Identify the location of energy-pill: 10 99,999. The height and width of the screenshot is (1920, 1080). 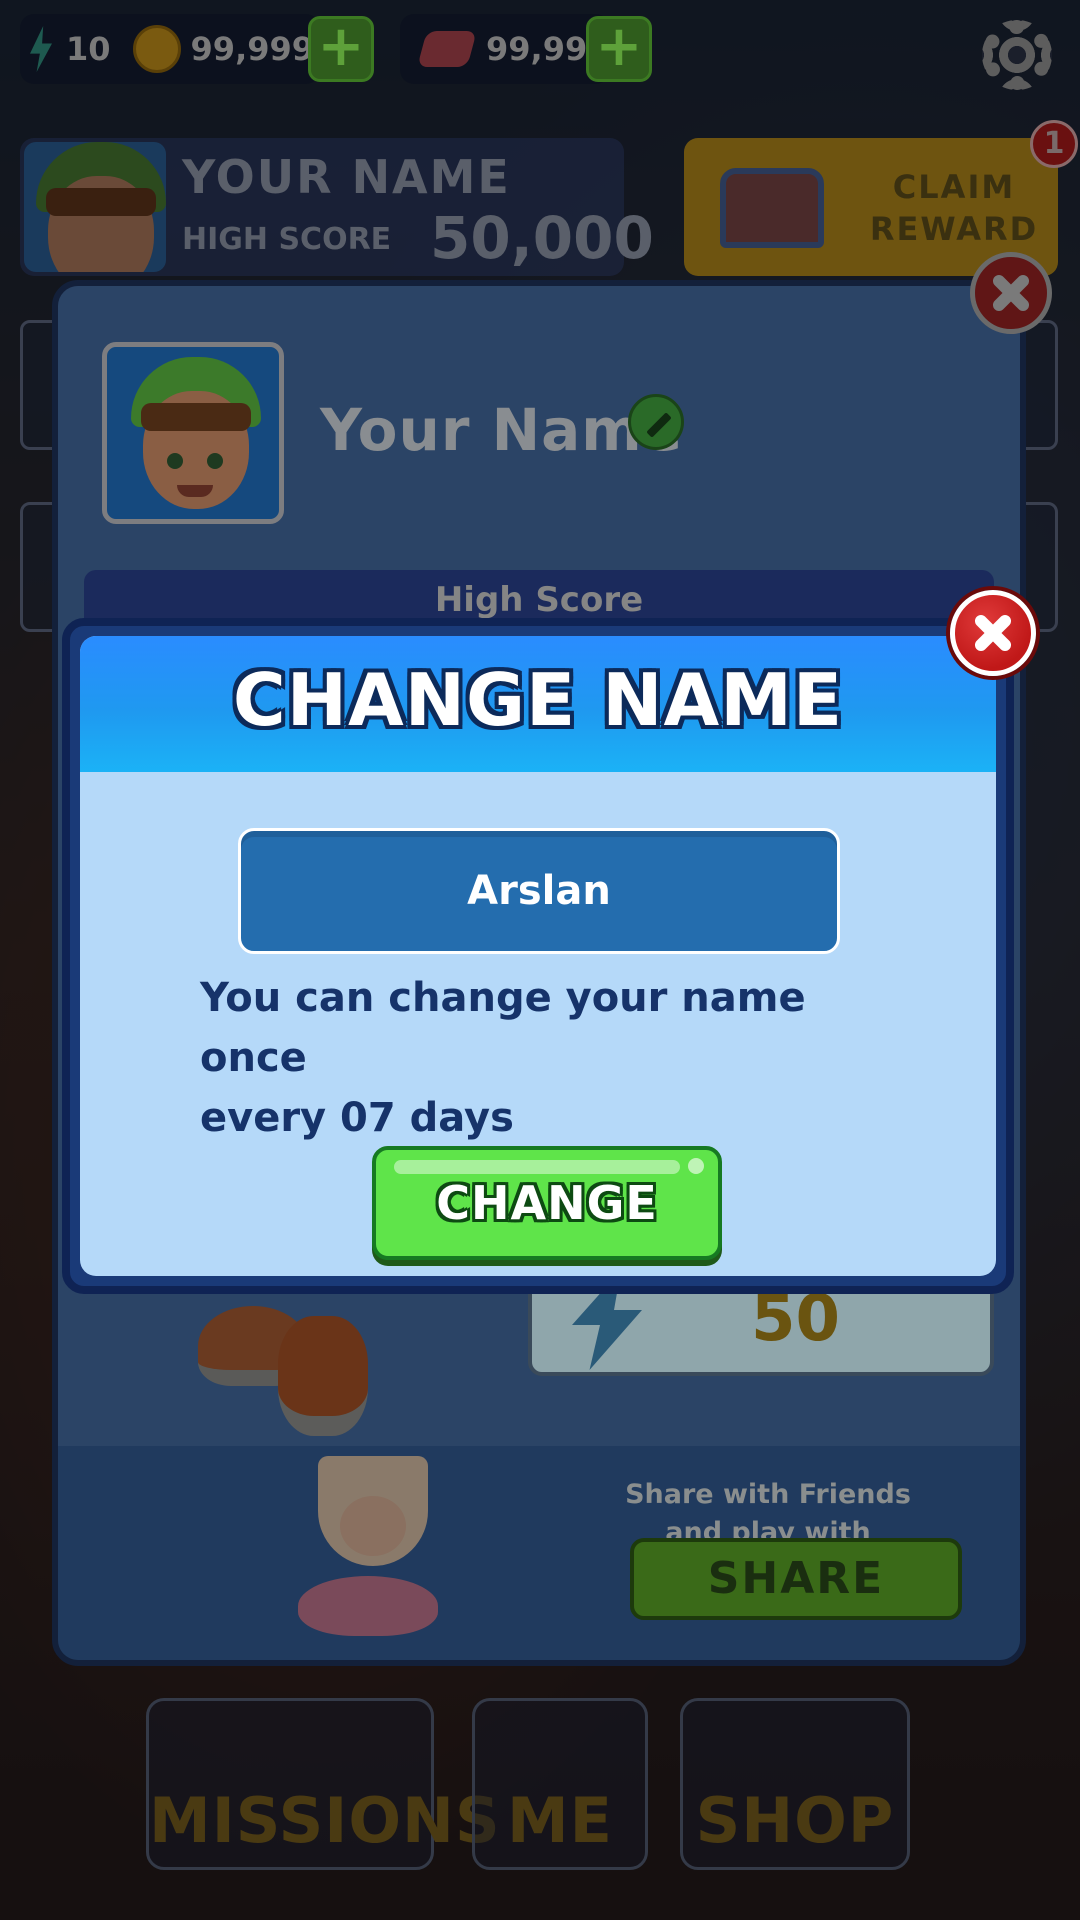
(170, 49).